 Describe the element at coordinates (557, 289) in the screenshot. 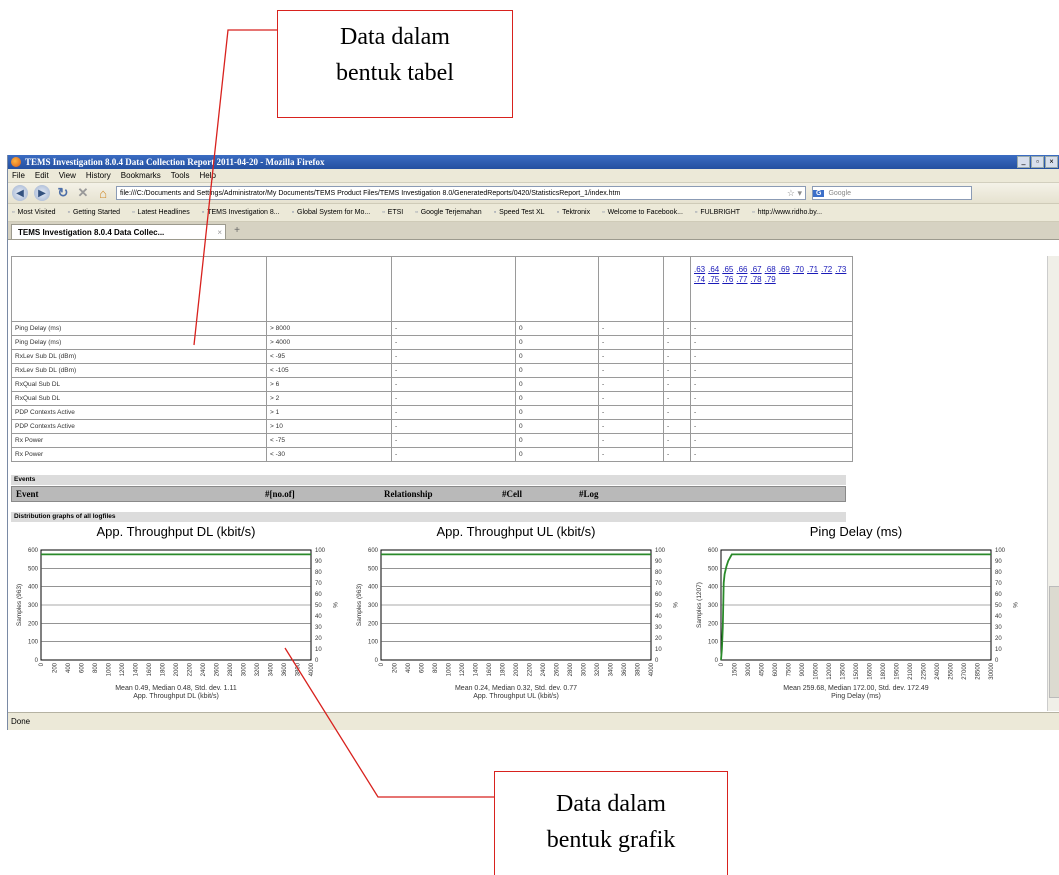

I see `table-cell` at that location.